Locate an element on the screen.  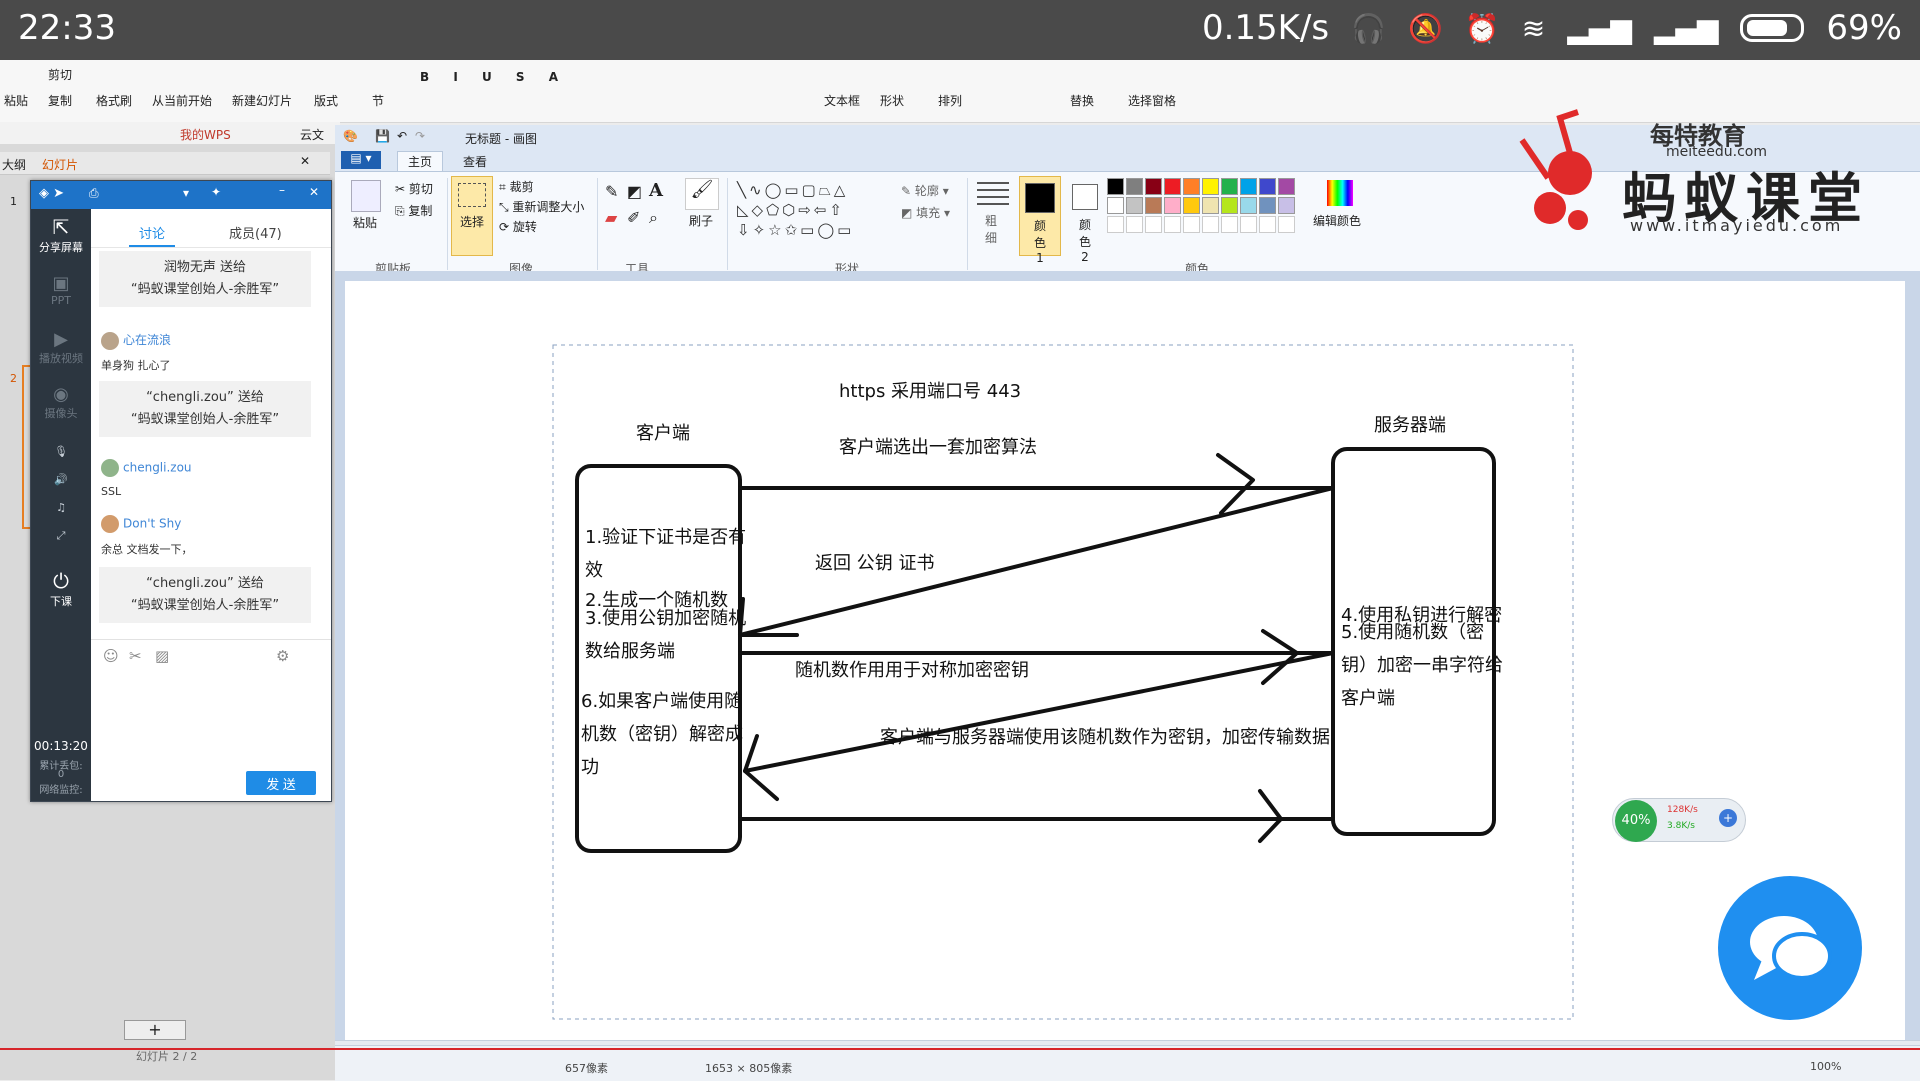
ppt-button: ▣ PPT is located at coordinates (61, 290).